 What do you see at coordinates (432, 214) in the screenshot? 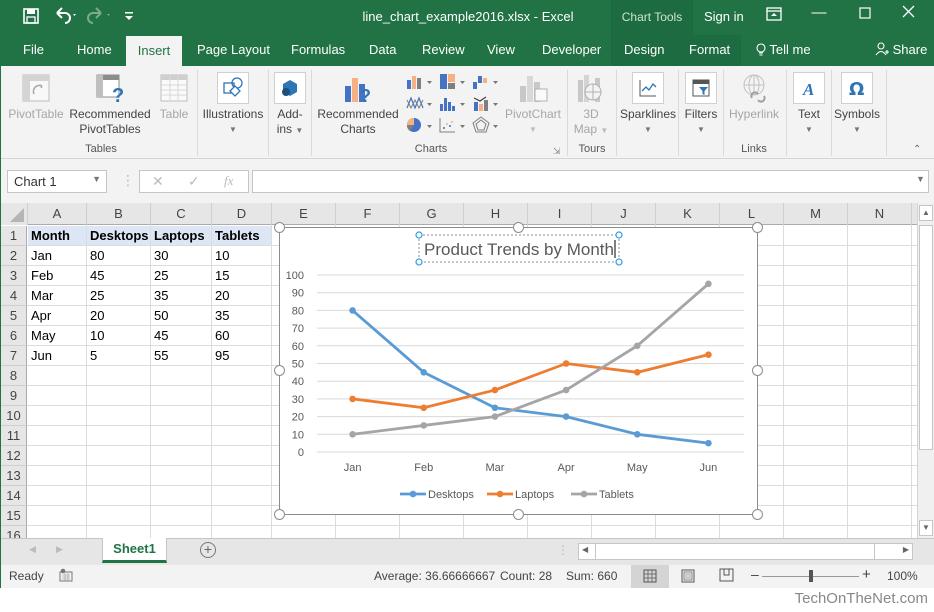
I see `column-header-g: G` at bounding box center [432, 214].